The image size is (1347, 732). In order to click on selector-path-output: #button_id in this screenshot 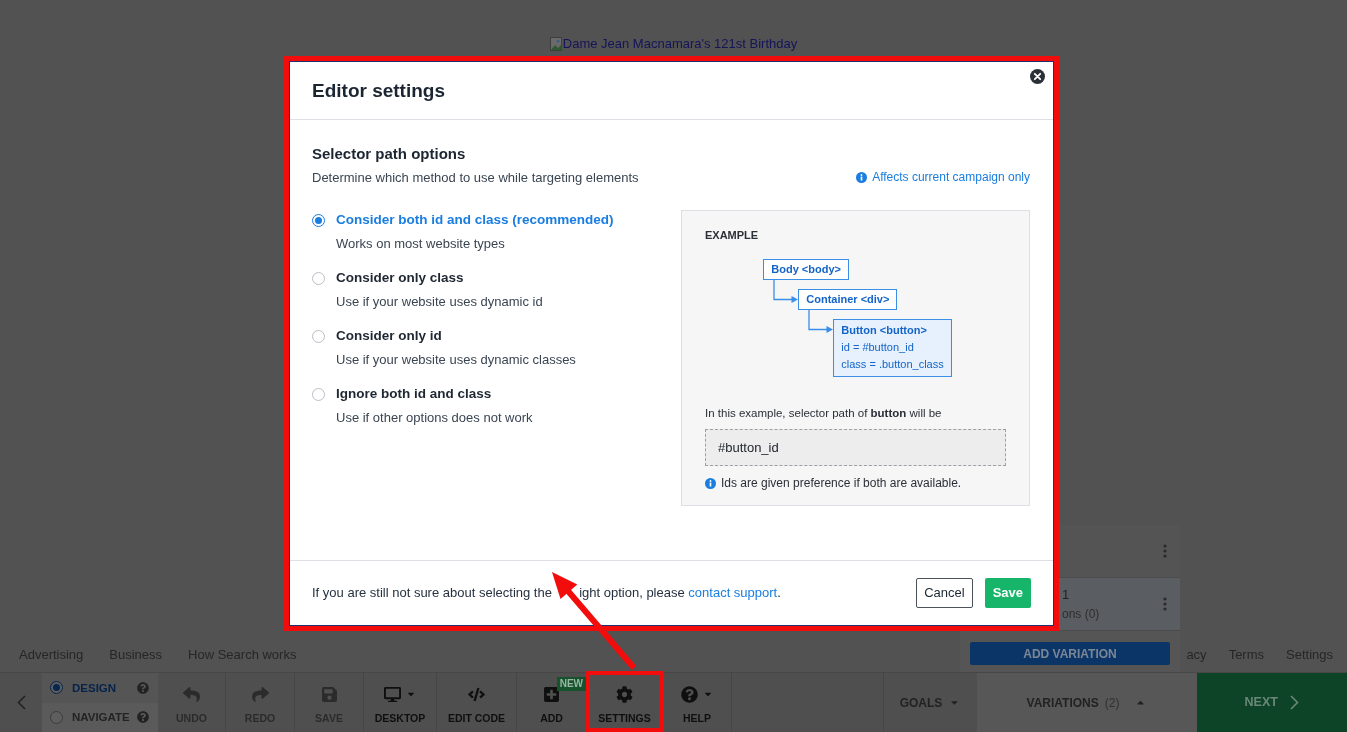, I will do `click(855, 447)`.